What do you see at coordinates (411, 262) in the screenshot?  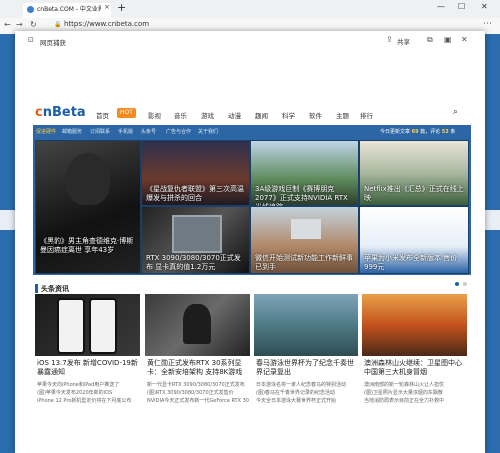 I see `tile-caption: 苹果为小米发布全新版本 售价999元` at bounding box center [411, 262].